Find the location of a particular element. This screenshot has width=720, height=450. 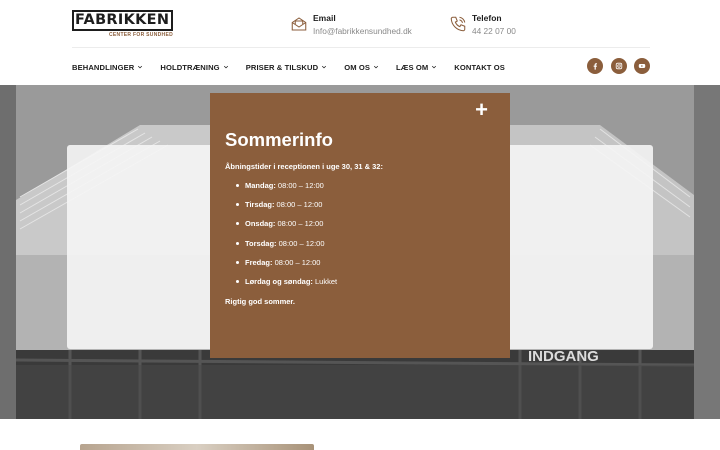

youtube-link is located at coordinates (642, 66).